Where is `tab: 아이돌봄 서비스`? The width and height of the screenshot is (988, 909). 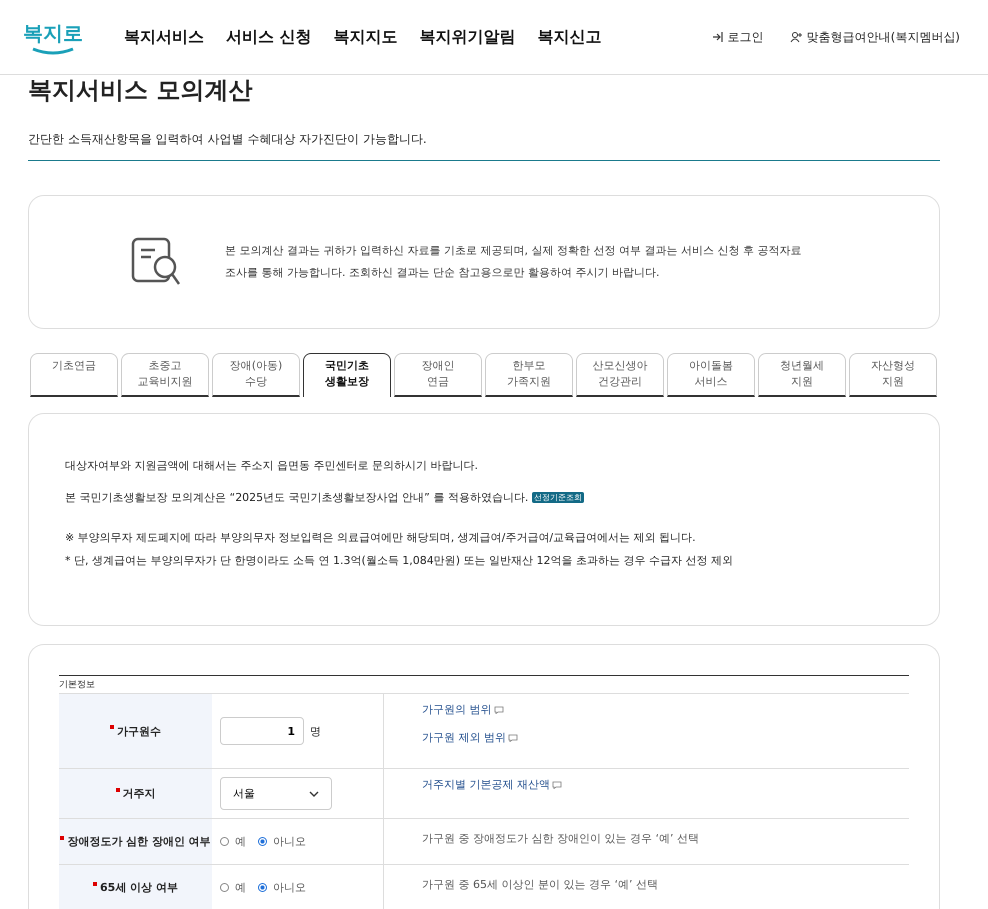
tab: 아이돌봄 서비스 is located at coordinates (711, 375).